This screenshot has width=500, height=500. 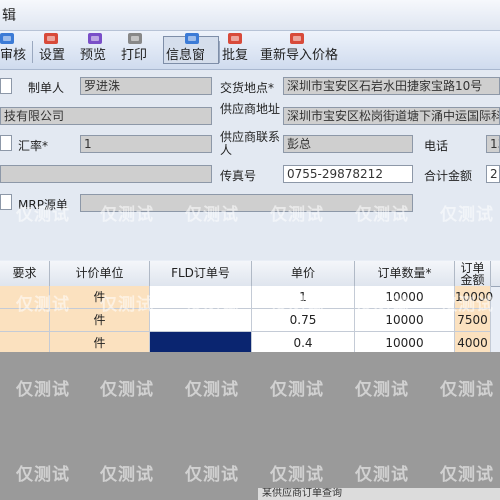 I want to click on print-icon, so click(x=135, y=38).